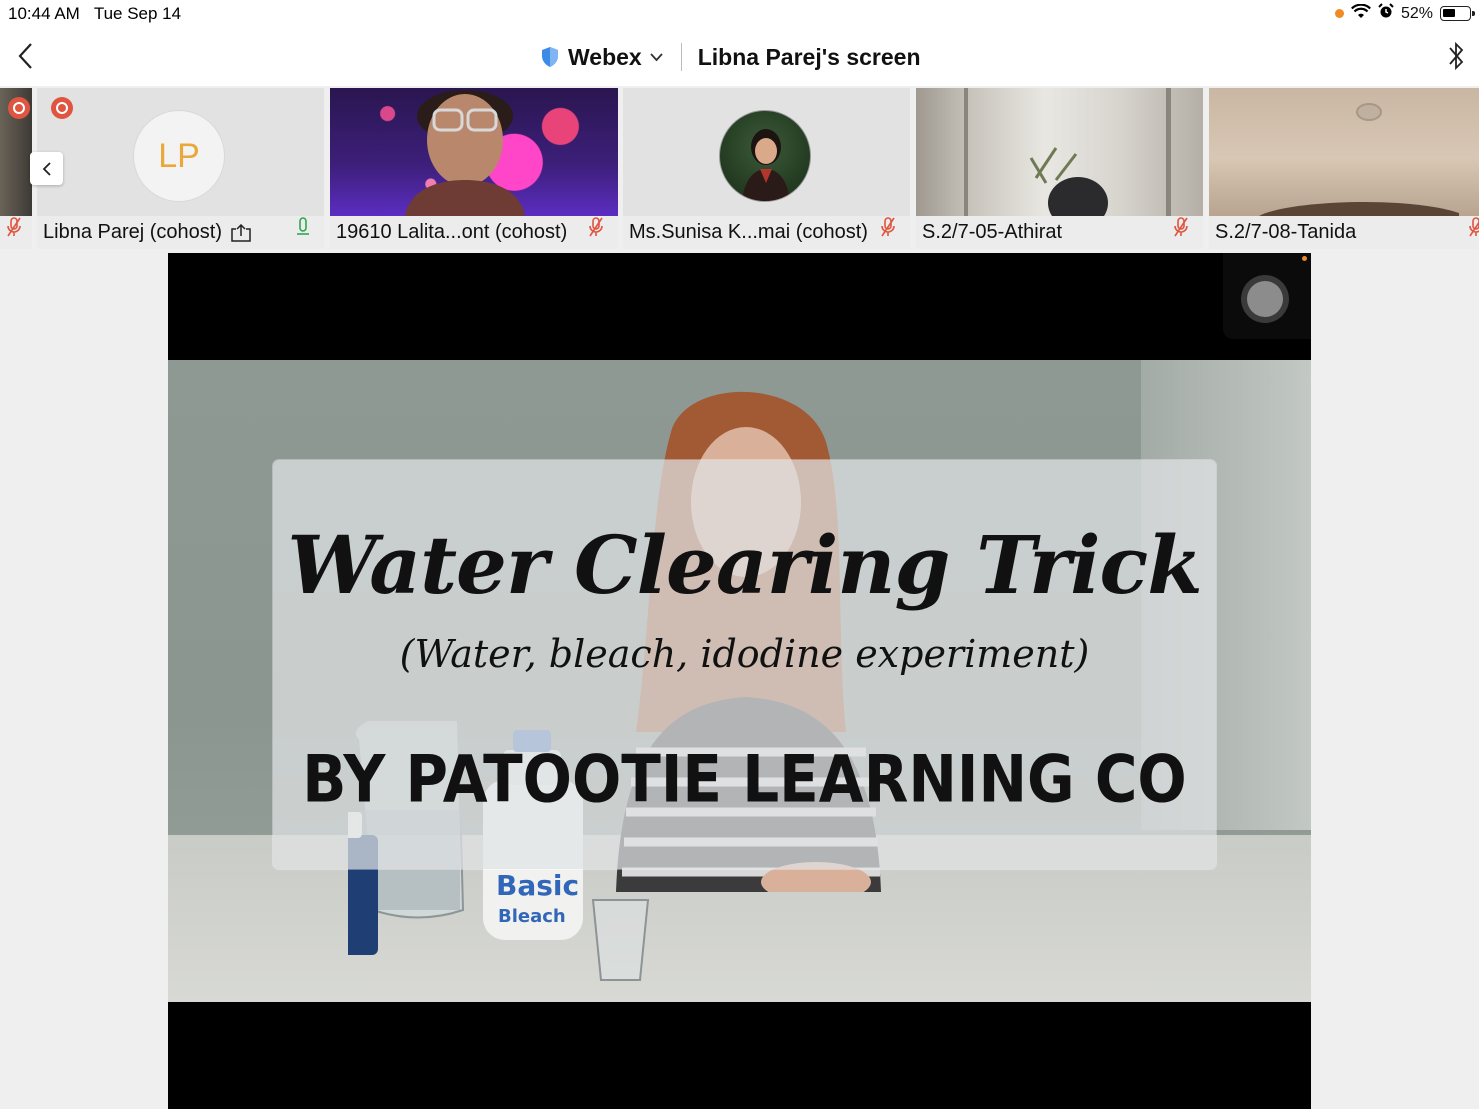 This screenshot has height=1109, width=1479. Describe the element at coordinates (532, 916) in the screenshot. I see `bottle-label-bleach: Bleach` at that location.